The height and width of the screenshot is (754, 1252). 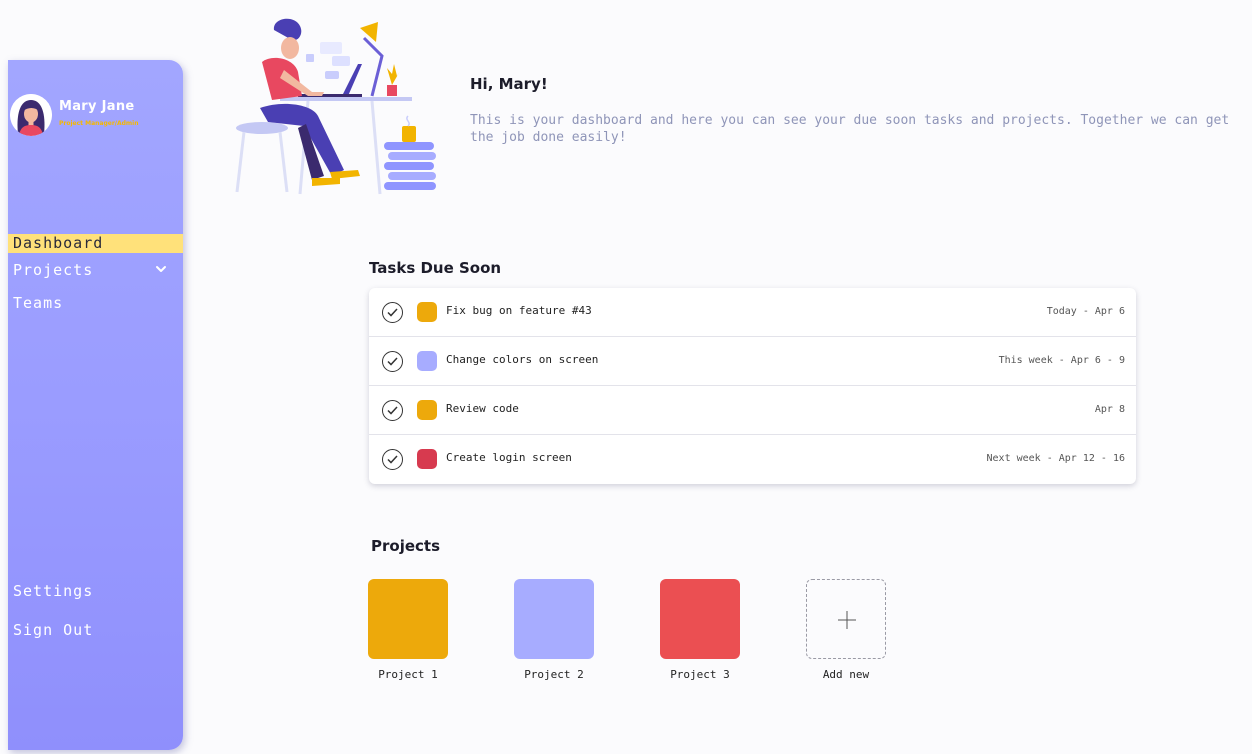 What do you see at coordinates (482, 408) in the screenshot?
I see `task-name: Review code` at bounding box center [482, 408].